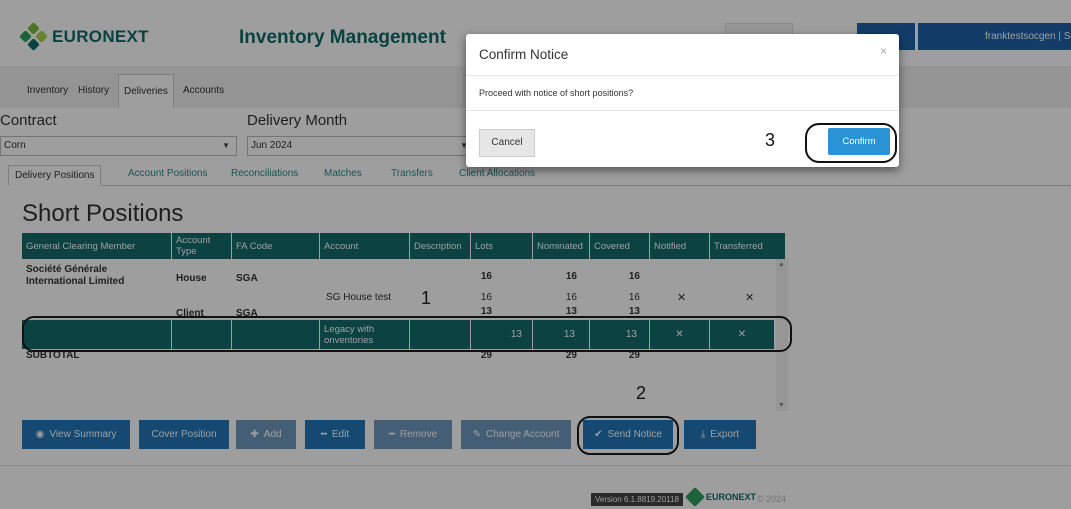 The image size is (1071, 509). Describe the element at coordinates (859, 141) in the screenshot. I see `confirm-button: Confirm` at that location.